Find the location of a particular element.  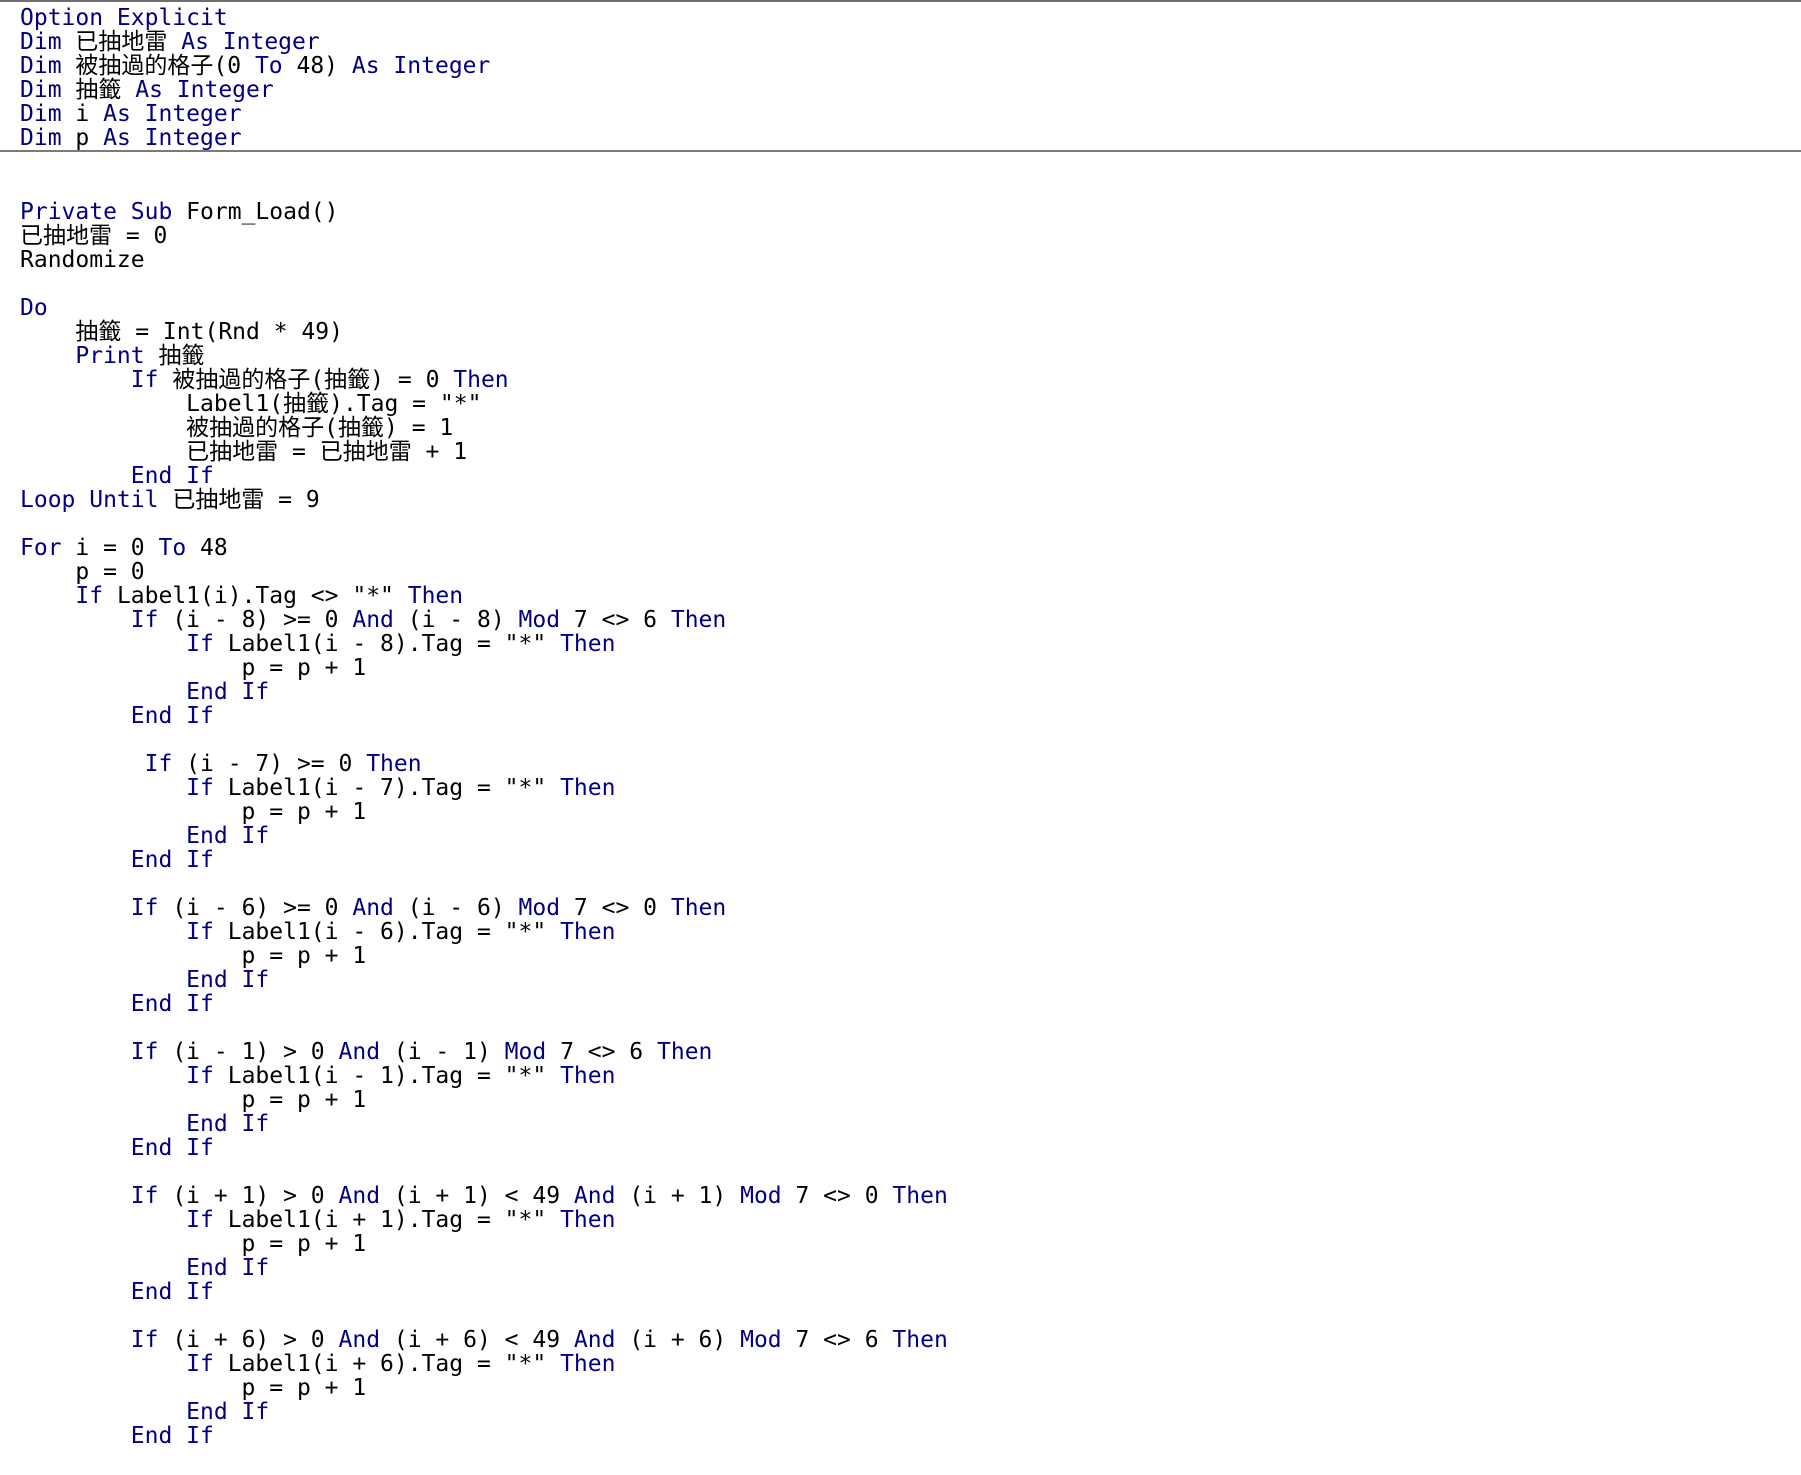

code-line: If Label1(i + 1).Tag = "*" Then is located at coordinates (484, 1220).